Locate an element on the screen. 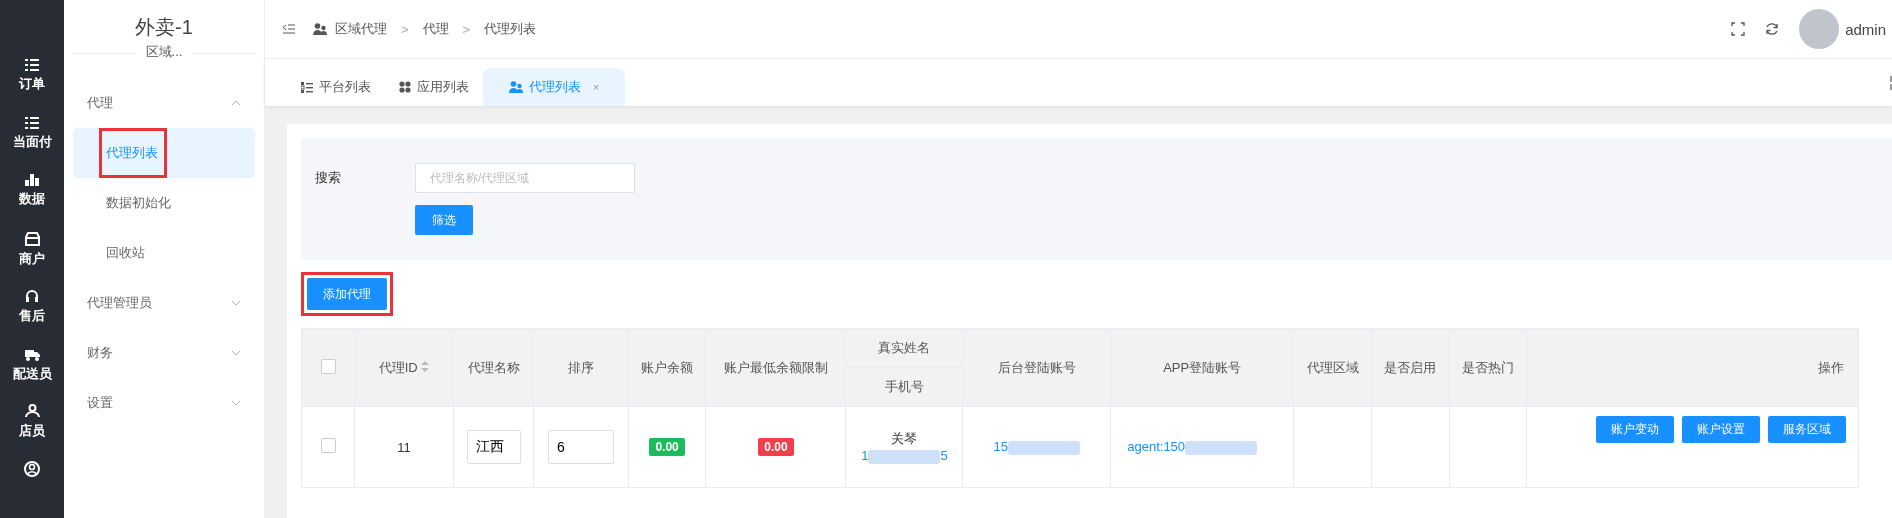 The width and height of the screenshot is (1892, 518). menu-icon is located at coordinates (289, 29).